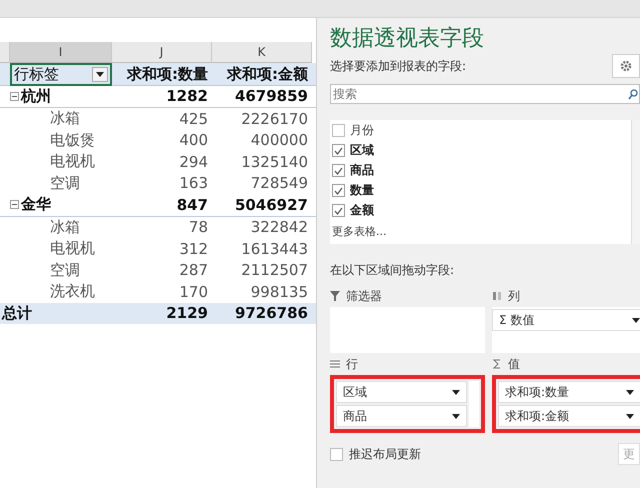 The height and width of the screenshot is (488, 640). I want to click on field-chip: 区域, so click(401, 392).